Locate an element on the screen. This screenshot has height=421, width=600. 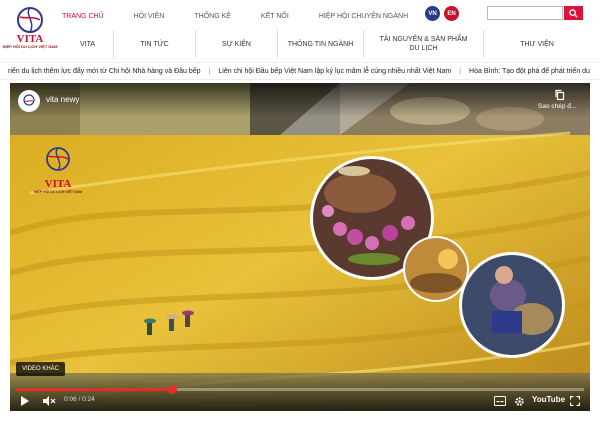
mute-button is located at coordinates (49, 401).